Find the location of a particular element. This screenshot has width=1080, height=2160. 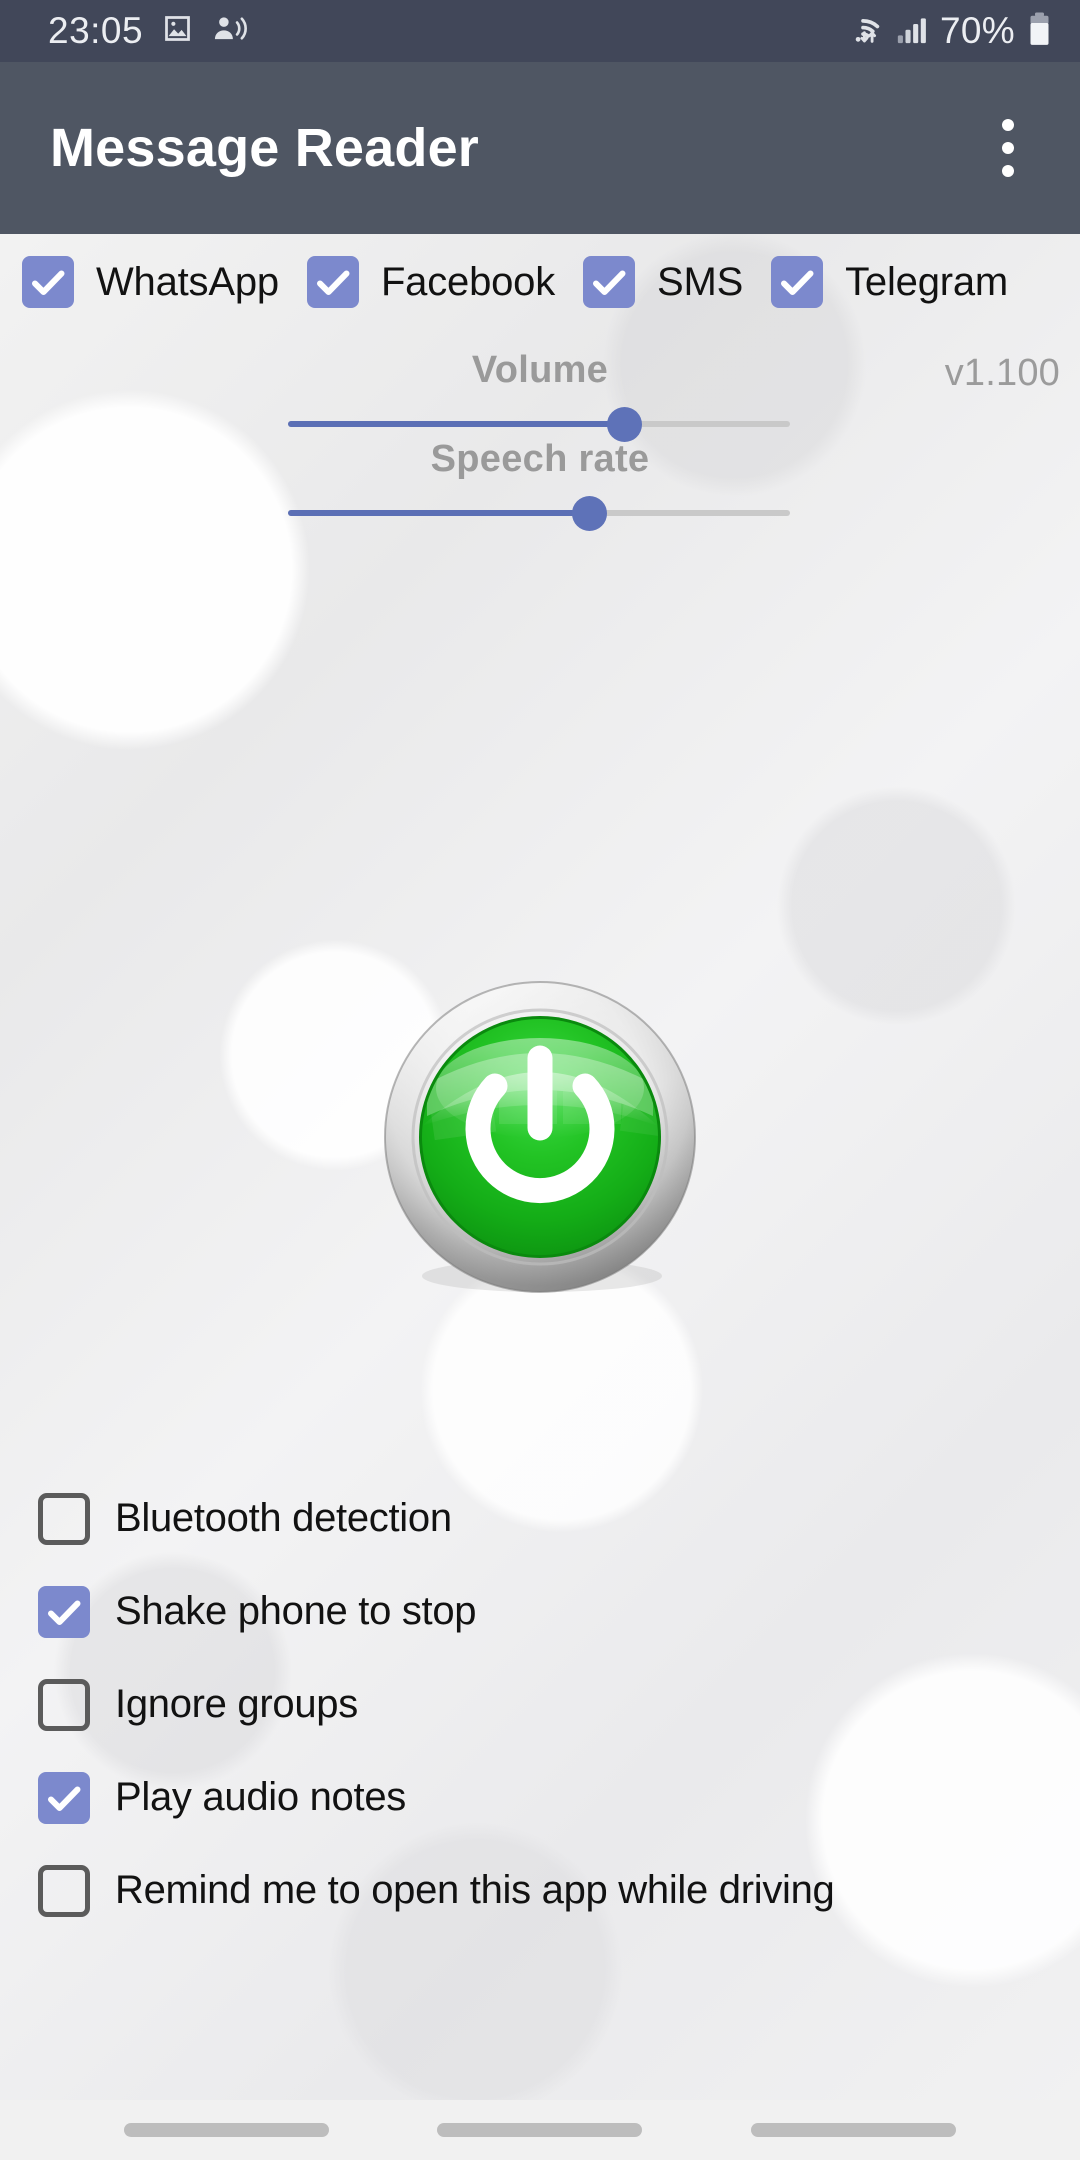

status-bar-left: 23:05 is located at coordinates (148, 31).